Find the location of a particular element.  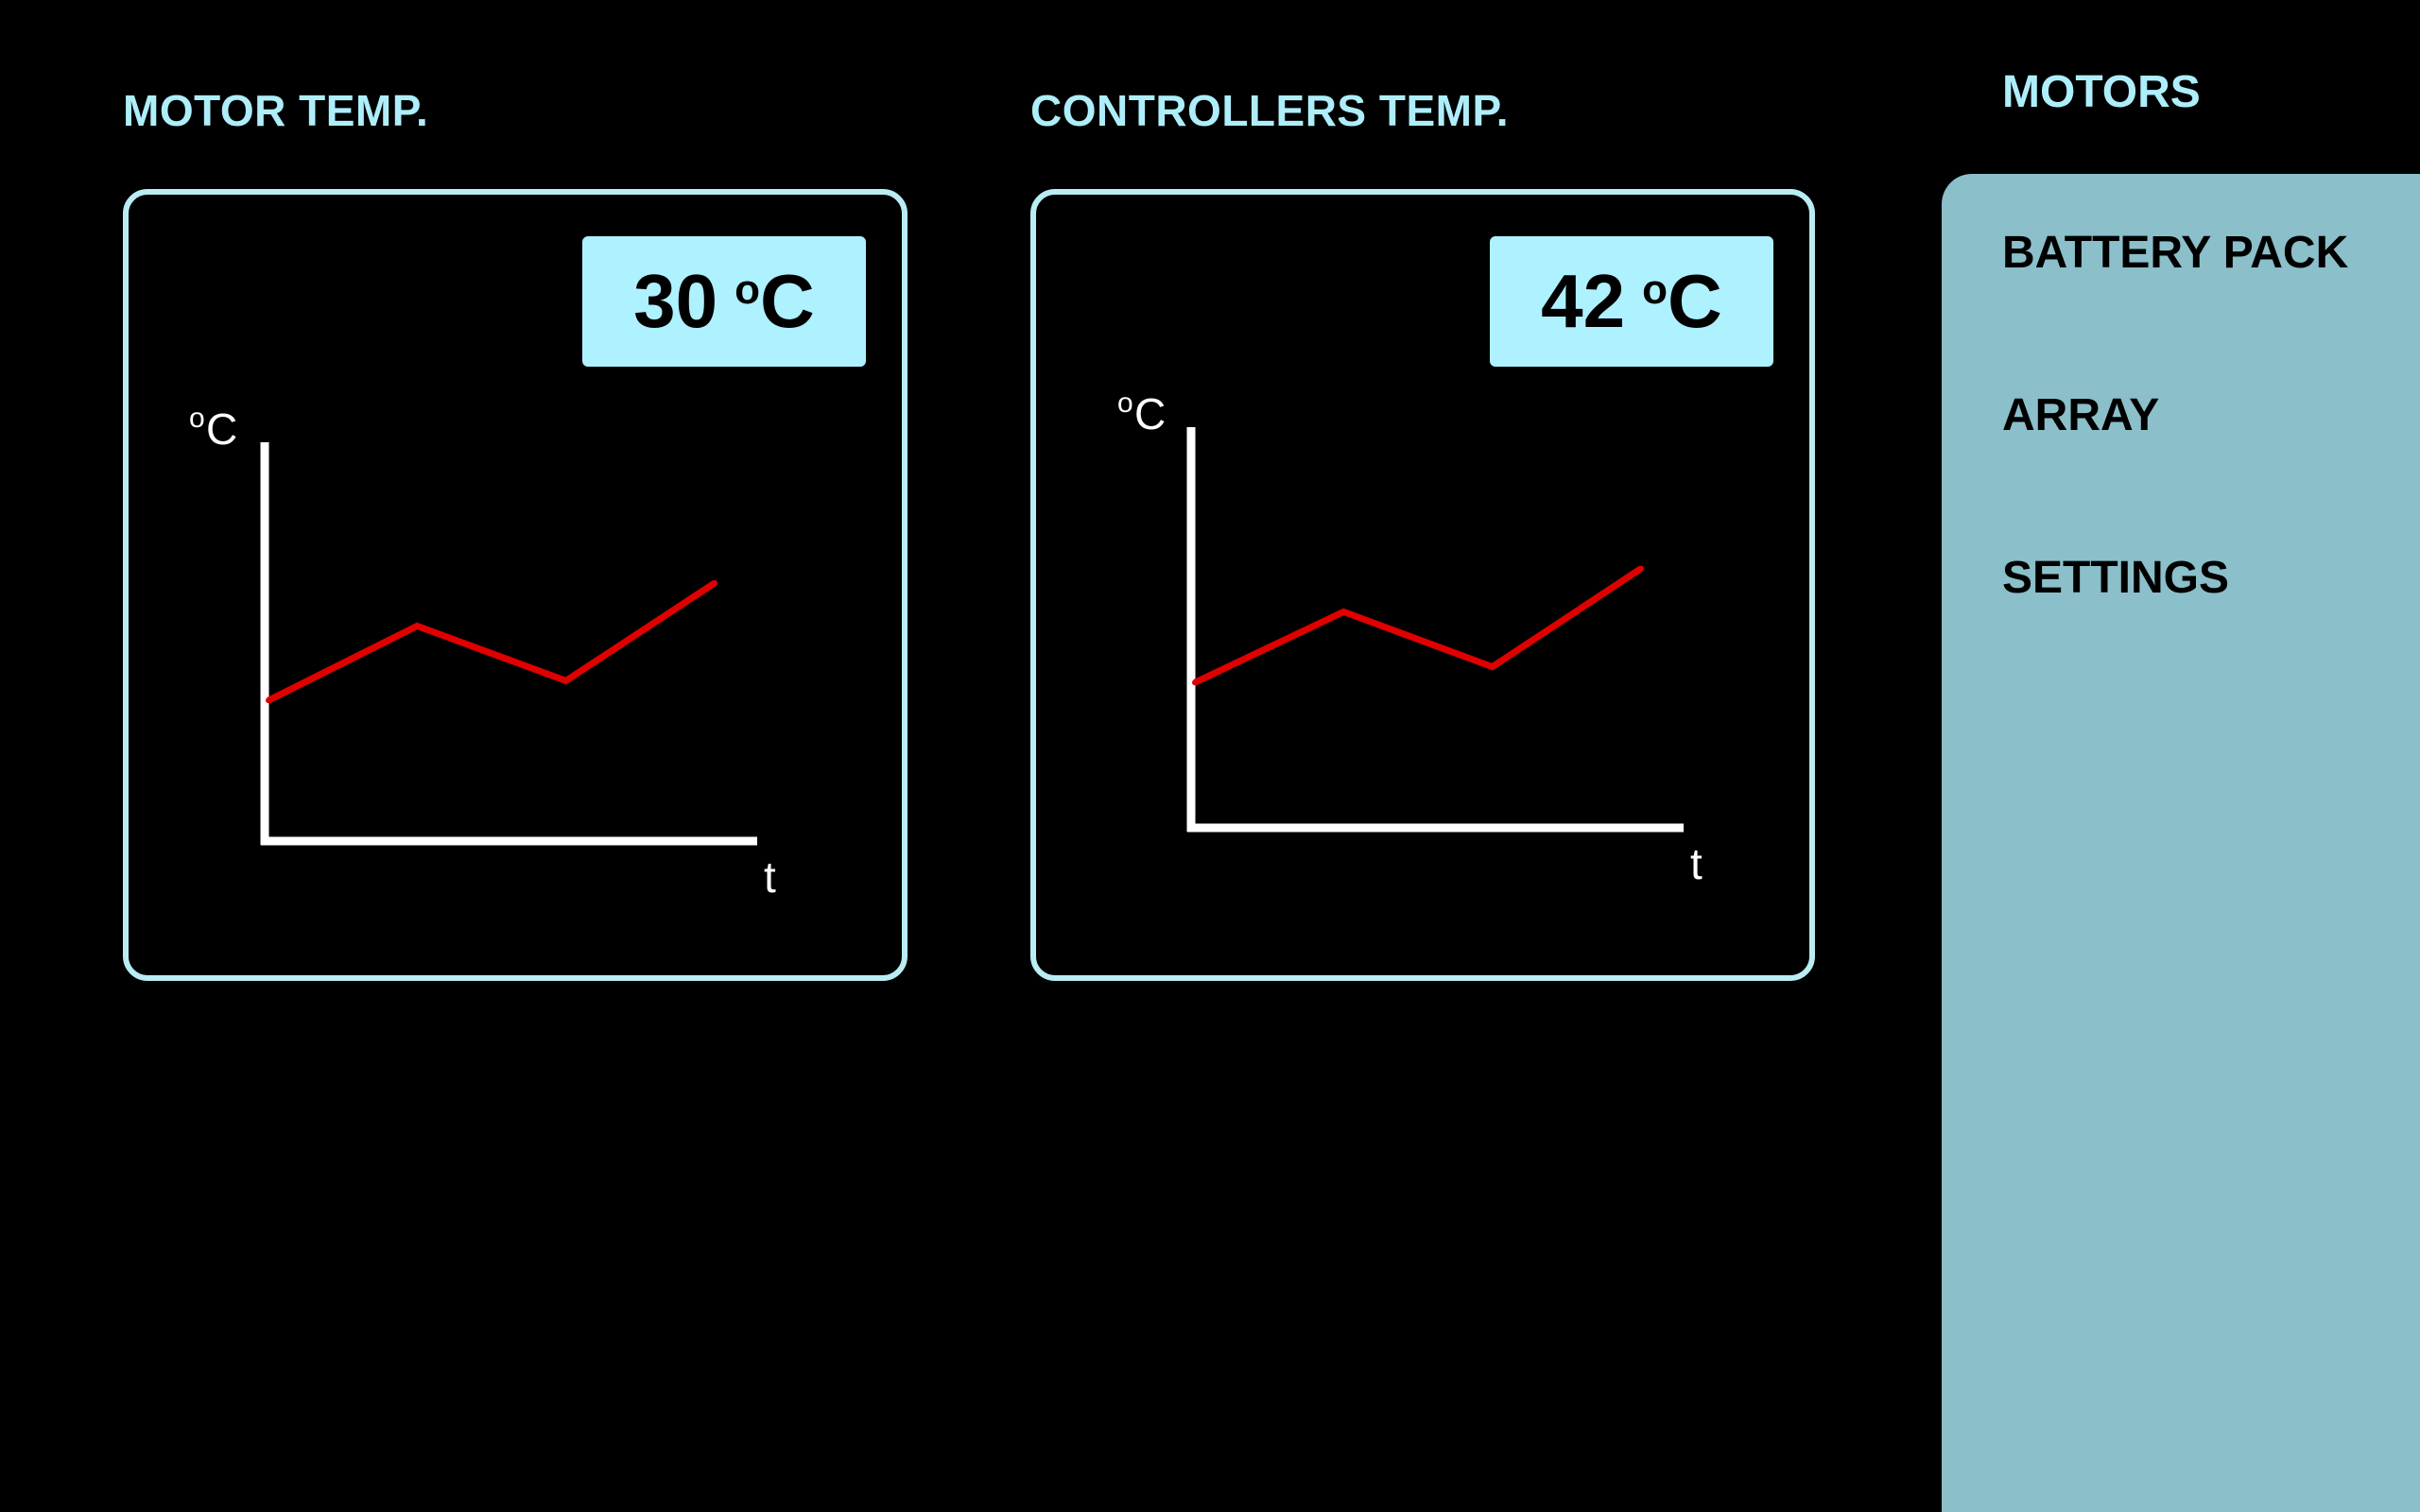

sidebar-item-settings: SETTINGS is located at coordinates (2115, 578).